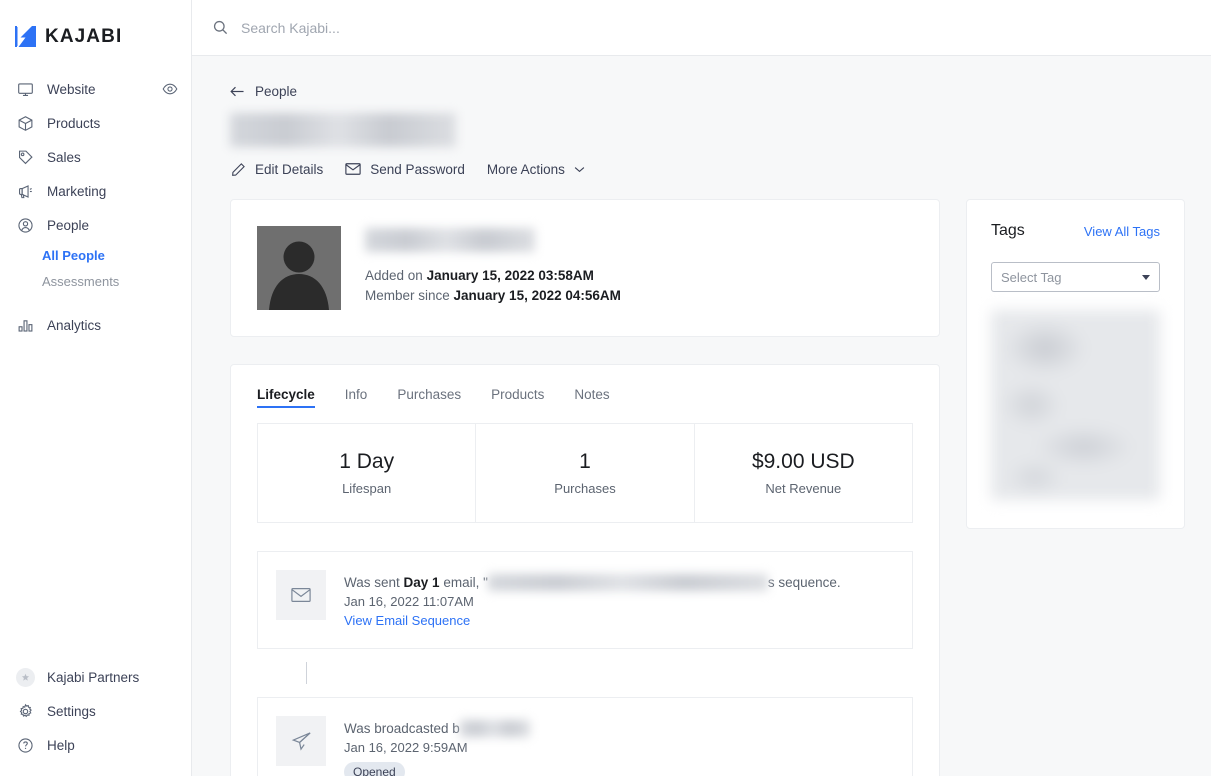  What do you see at coordinates (1008, 230) in the screenshot?
I see `tags-title: Tags` at bounding box center [1008, 230].